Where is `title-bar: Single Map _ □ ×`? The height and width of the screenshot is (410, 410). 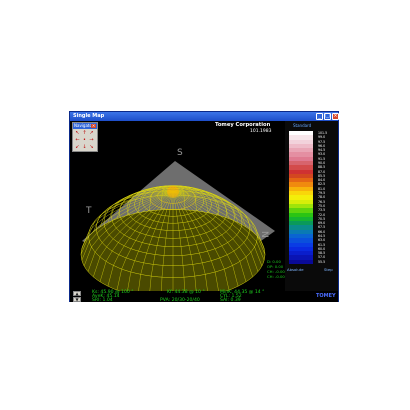 title-bar: Single Map _ □ × is located at coordinates (204, 116).